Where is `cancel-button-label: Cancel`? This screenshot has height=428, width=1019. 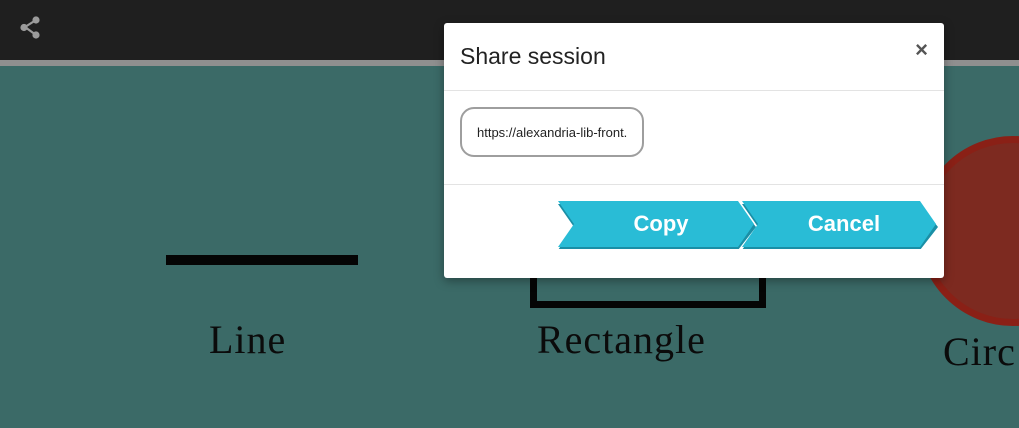
cancel-button-label: Cancel is located at coordinates (844, 223).